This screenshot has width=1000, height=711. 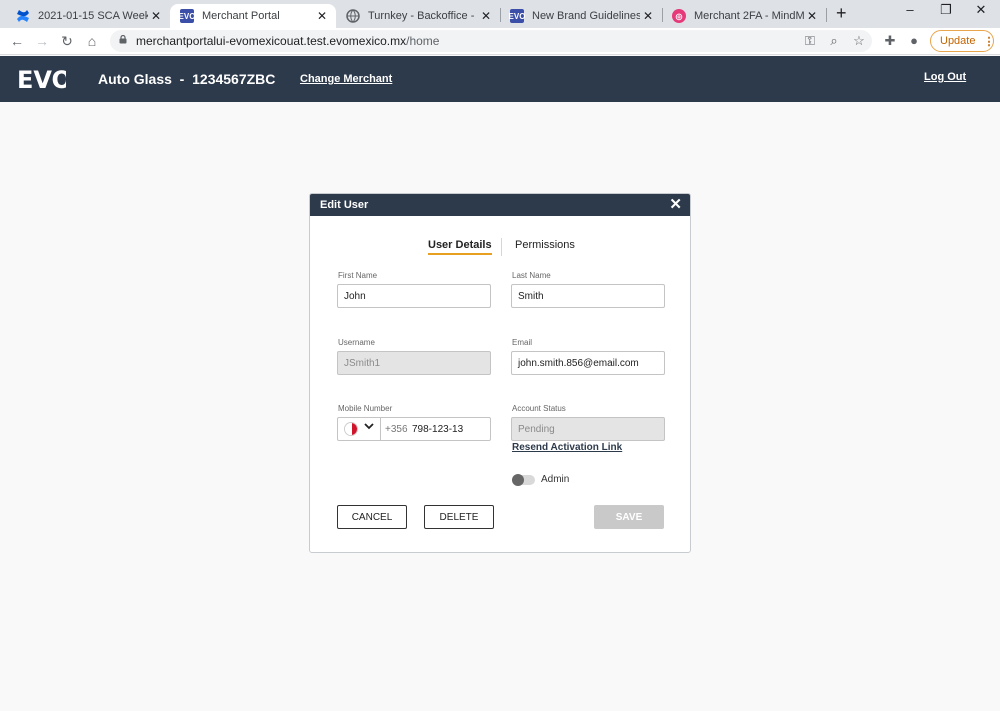 What do you see at coordinates (356, 342) in the screenshot?
I see `username-label: Username` at bounding box center [356, 342].